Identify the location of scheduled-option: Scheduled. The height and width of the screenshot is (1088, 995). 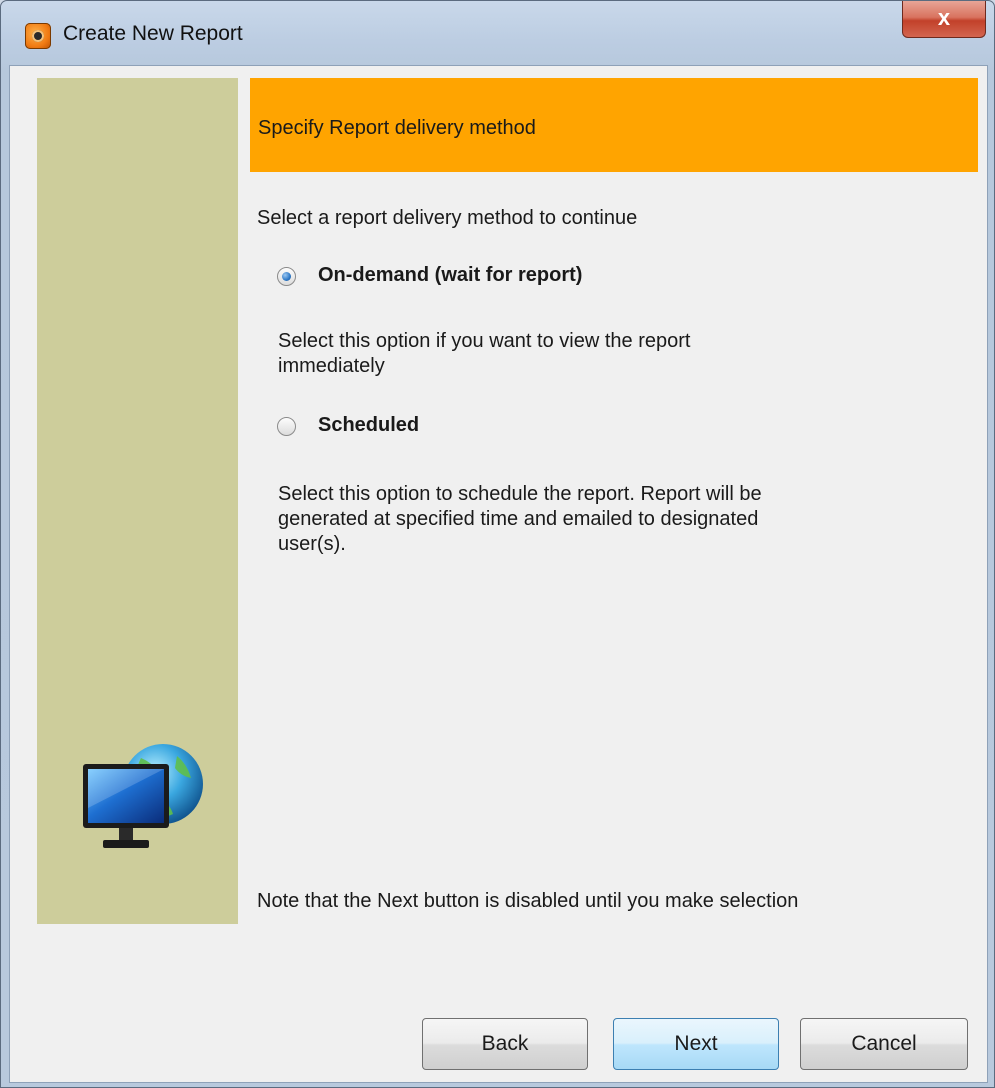
(397, 429).